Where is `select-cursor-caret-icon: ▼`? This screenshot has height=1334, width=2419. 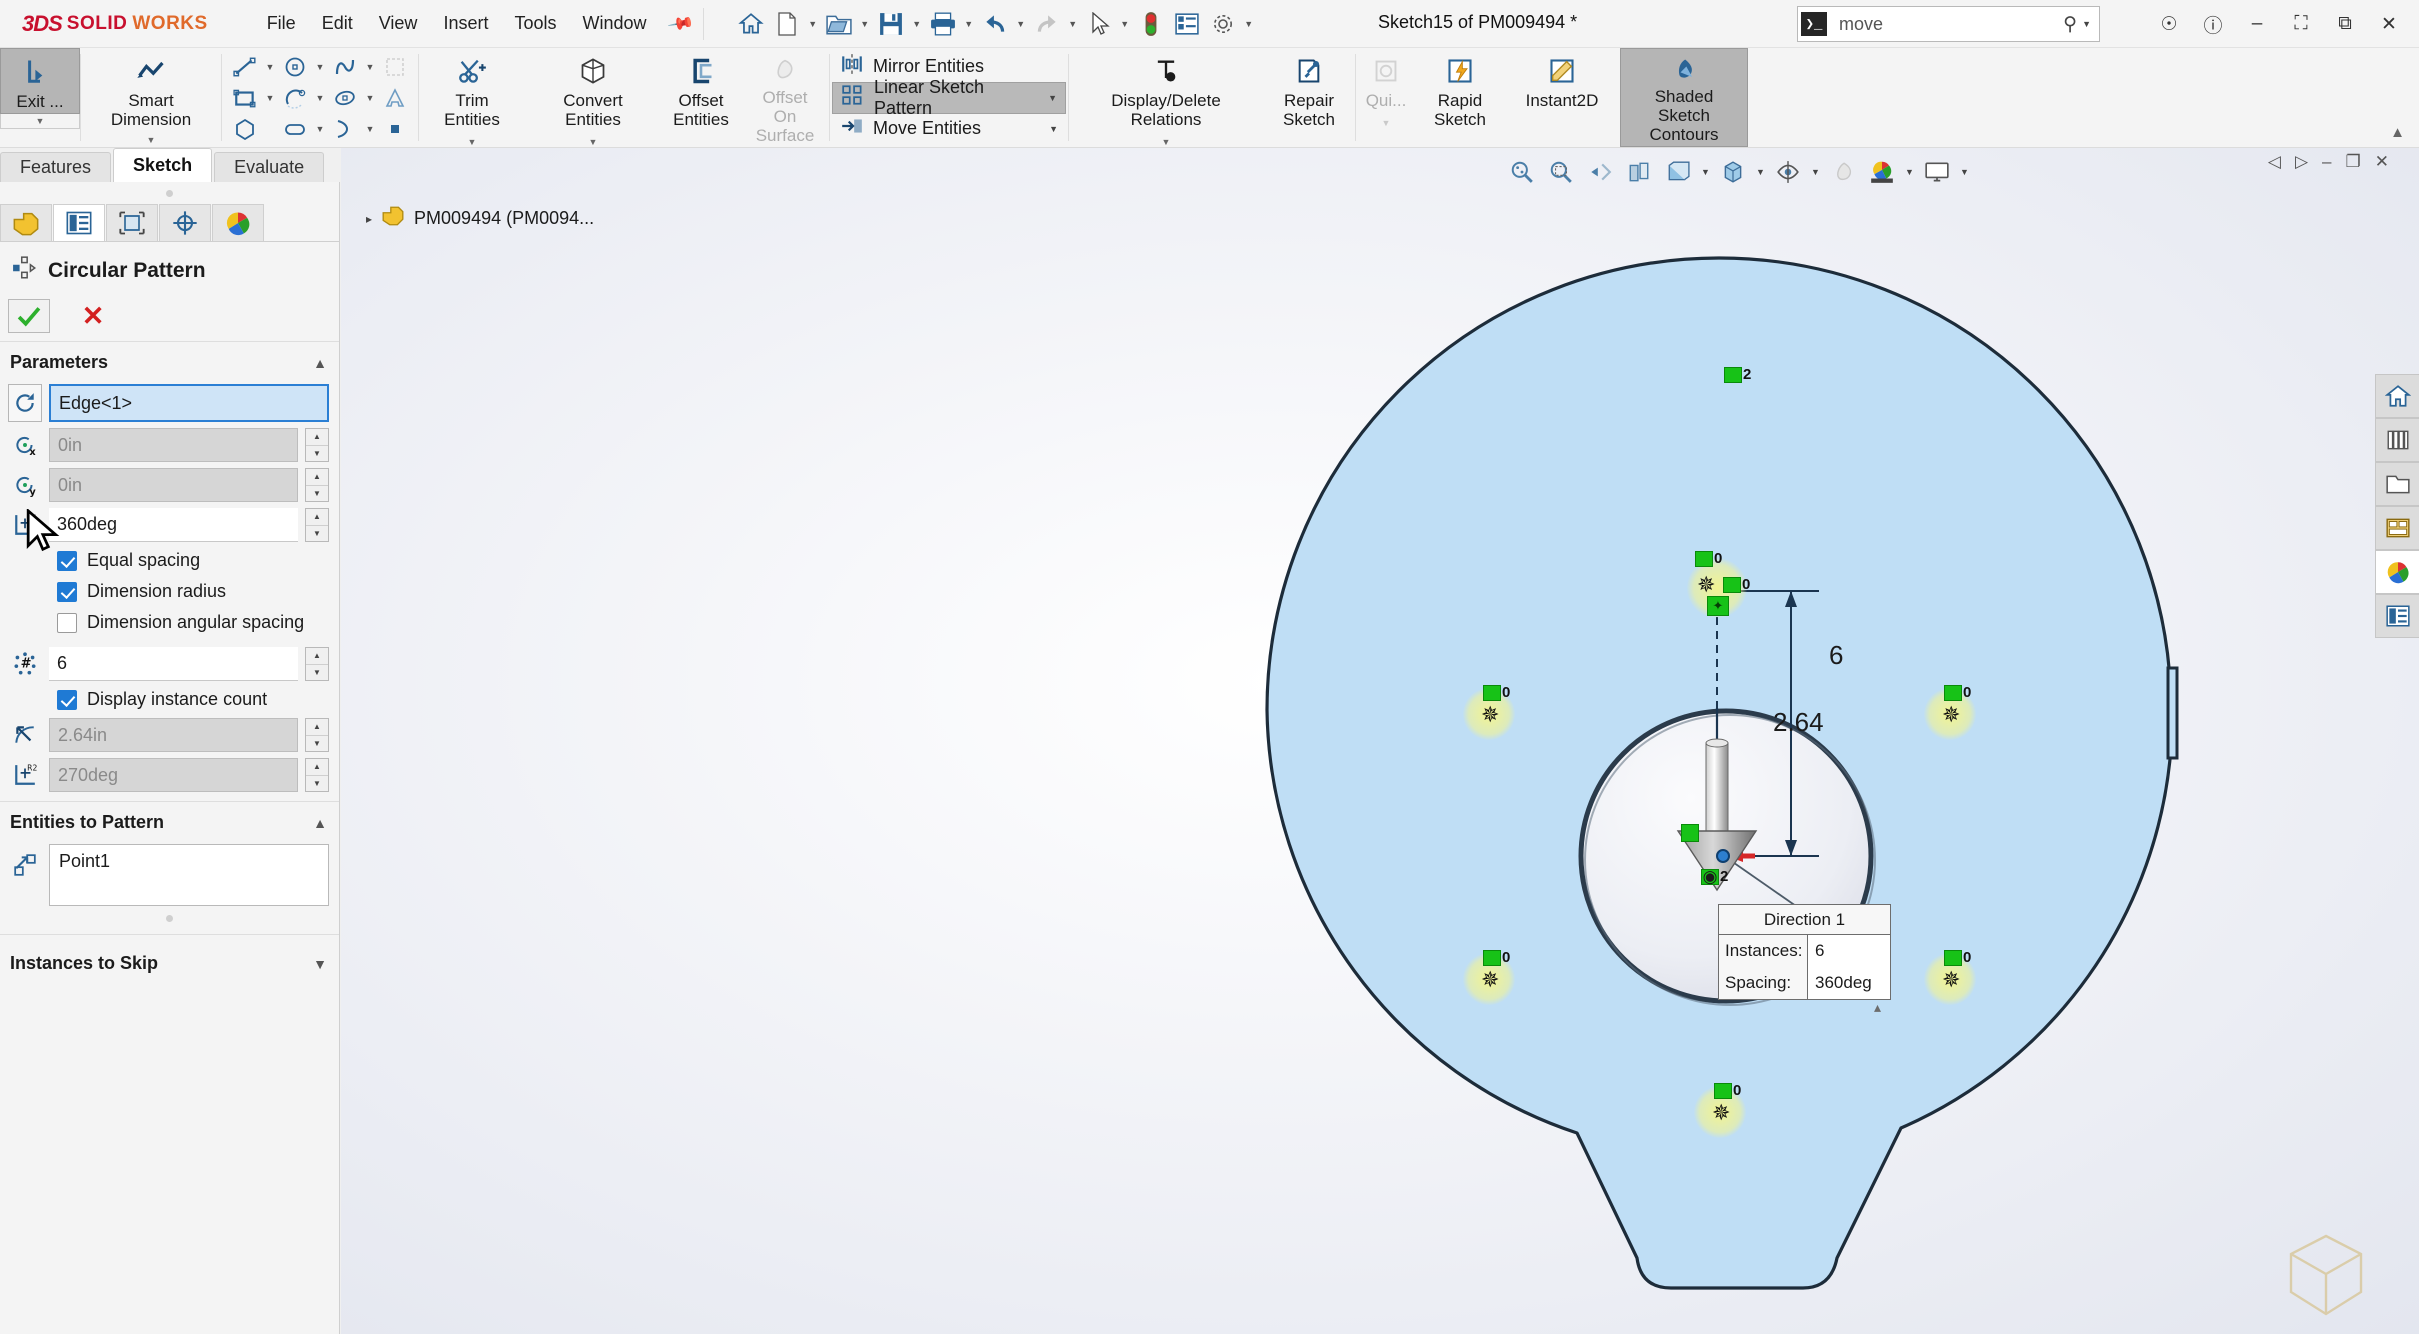 select-cursor-caret-icon: ▼ is located at coordinates (1125, 24).